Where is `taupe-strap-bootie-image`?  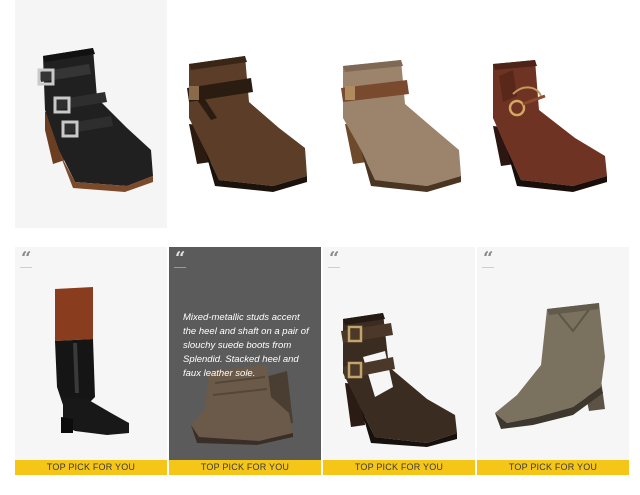
taupe-strap-bootie-image is located at coordinates (401, 126).